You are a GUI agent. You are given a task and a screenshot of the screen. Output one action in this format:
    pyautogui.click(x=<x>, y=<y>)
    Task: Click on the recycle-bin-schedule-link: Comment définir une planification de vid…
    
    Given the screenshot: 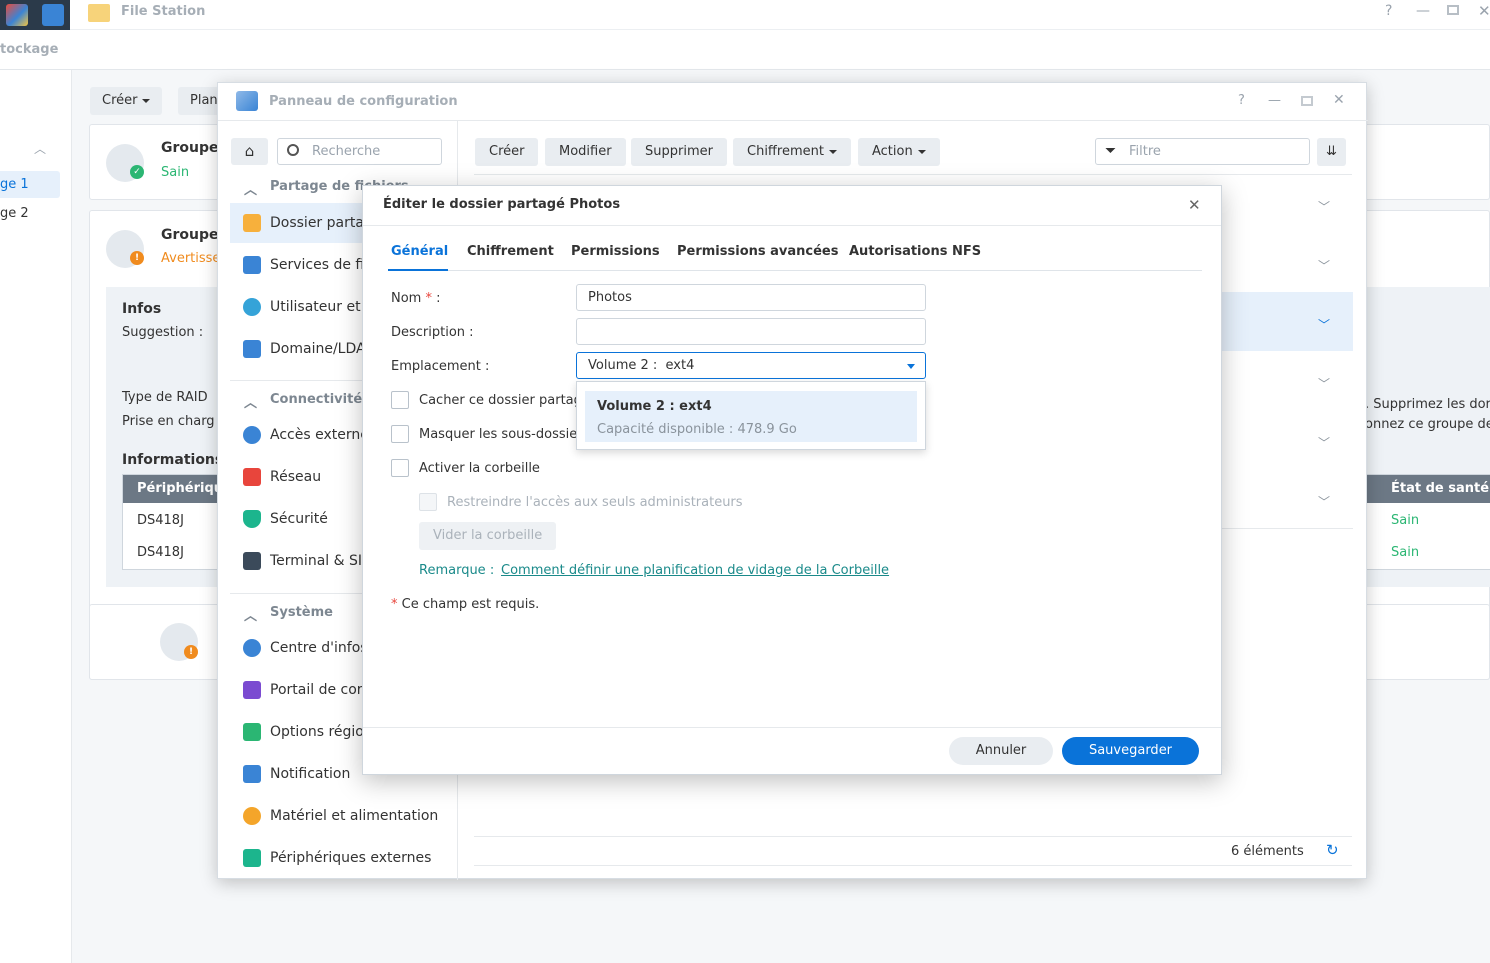 What is the action you would take?
    pyautogui.click(x=695, y=570)
    